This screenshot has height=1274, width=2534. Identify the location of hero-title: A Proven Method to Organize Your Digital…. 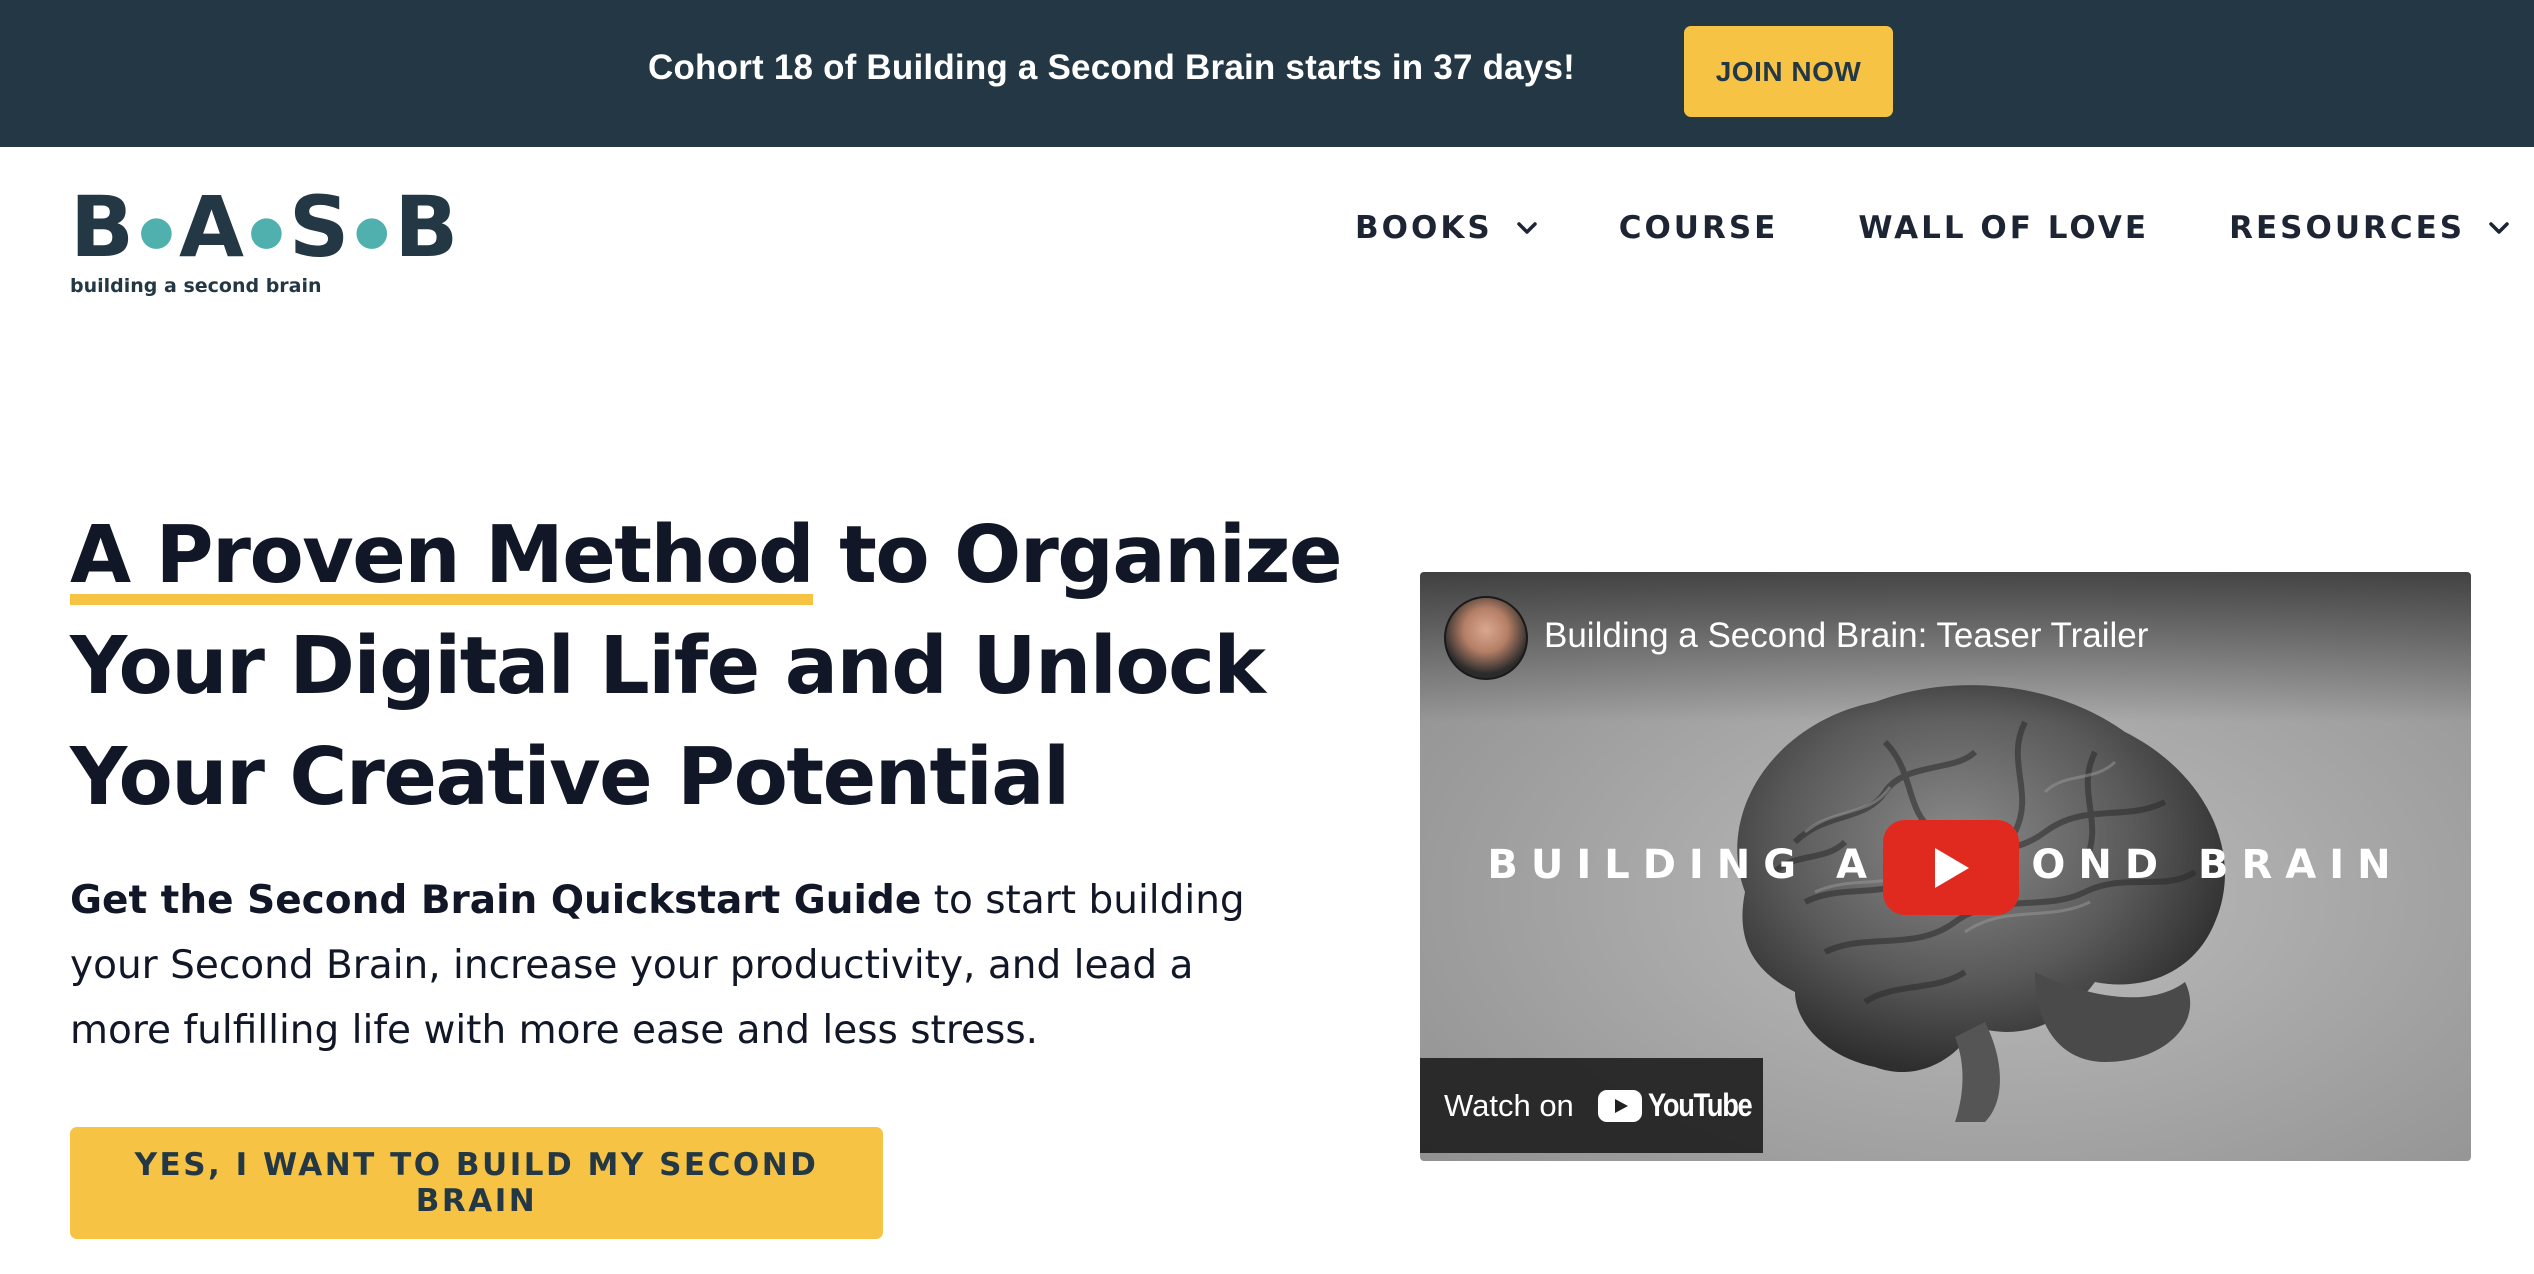
(706, 666).